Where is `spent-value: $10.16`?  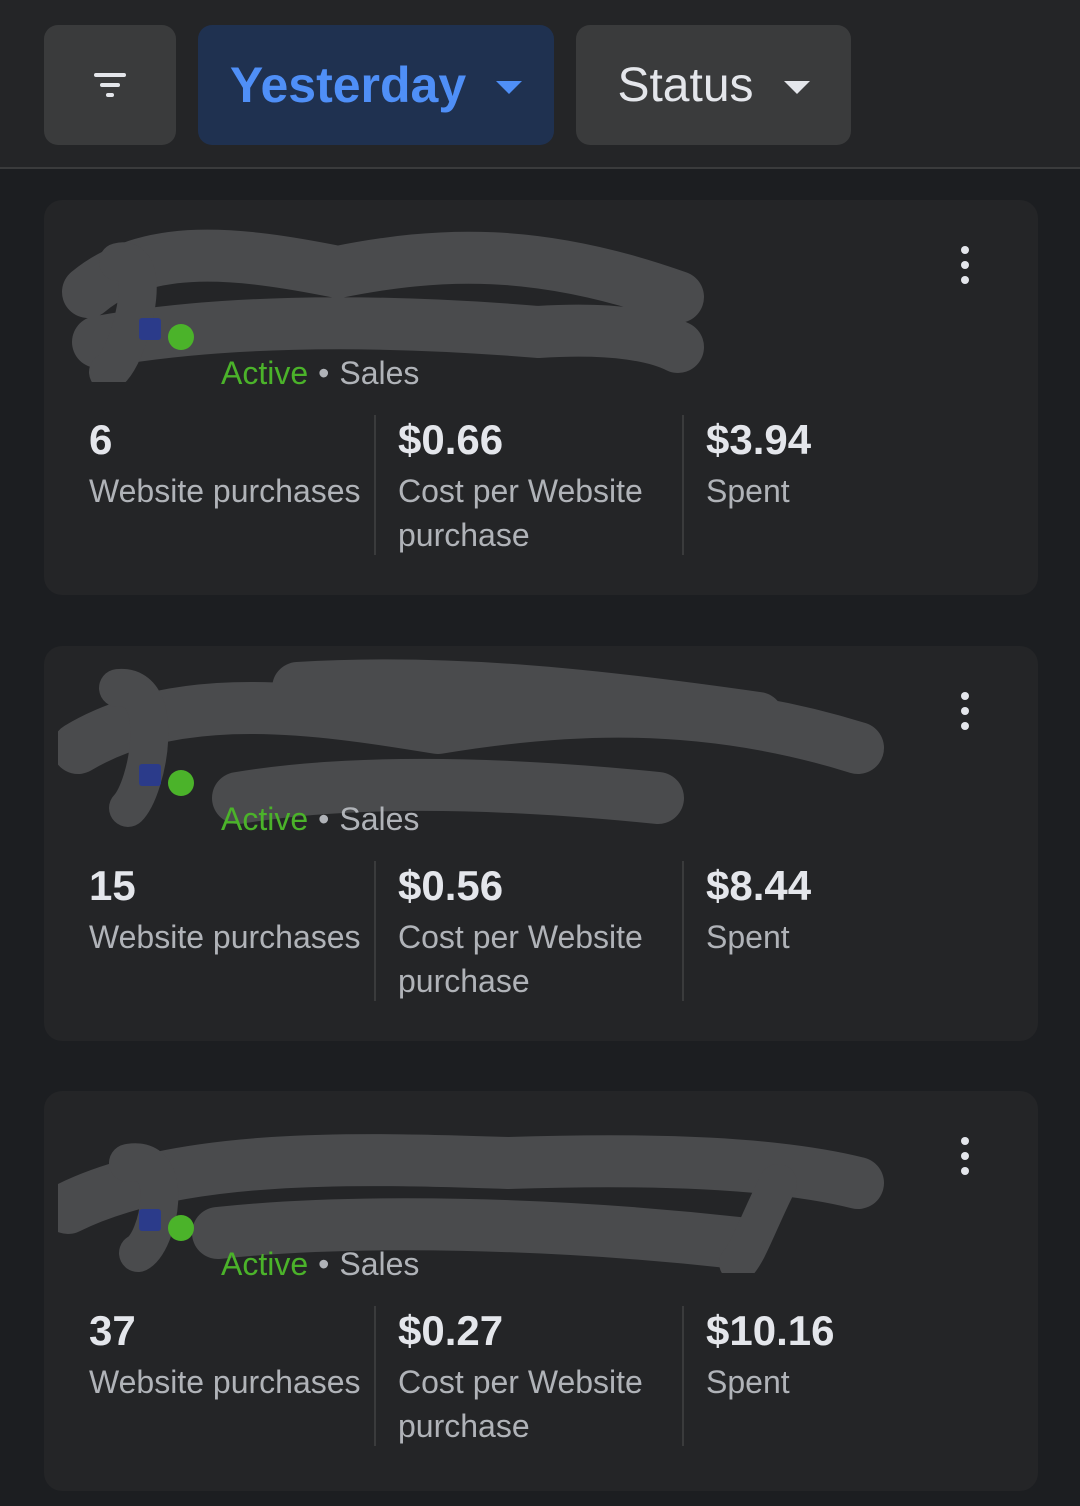
spent-value: $10.16 is located at coordinates (770, 1330).